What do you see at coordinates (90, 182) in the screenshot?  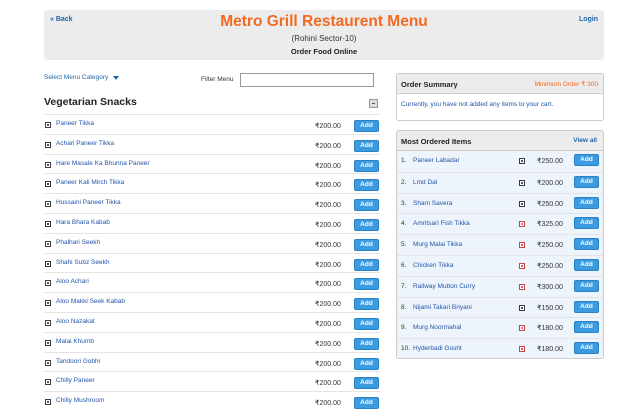 I see `menu-item-name: Paneer Kali Mirch Tikka` at bounding box center [90, 182].